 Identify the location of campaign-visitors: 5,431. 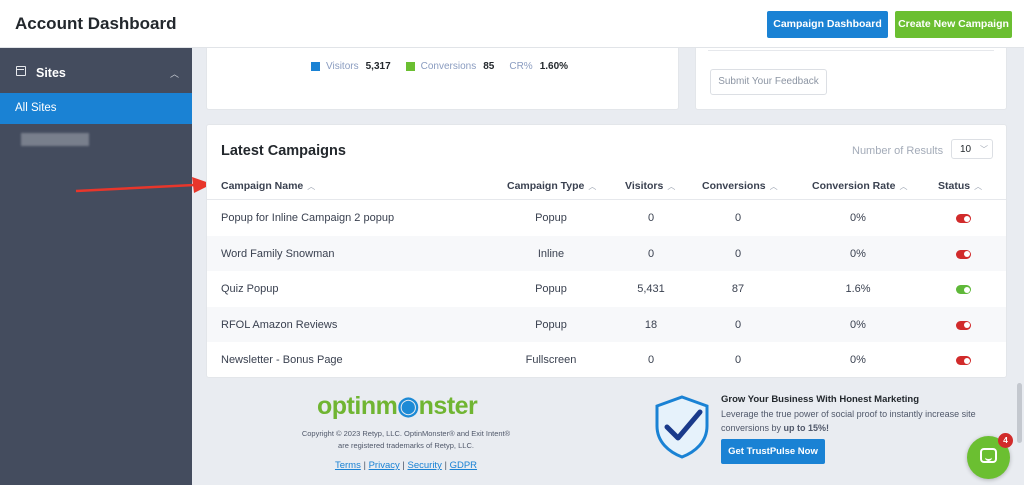
(651, 289).